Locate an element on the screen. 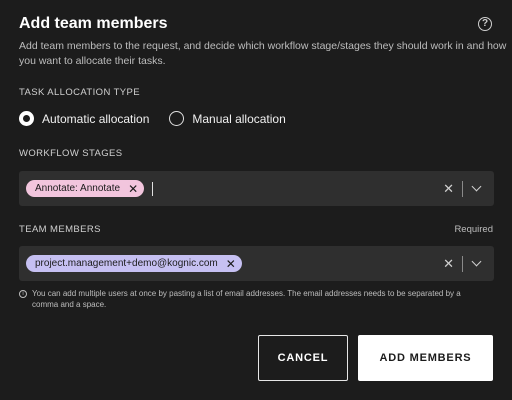 The width and height of the screenshot is (512, 400). radio-automatic-allocation is located at coordinates (26, 118).